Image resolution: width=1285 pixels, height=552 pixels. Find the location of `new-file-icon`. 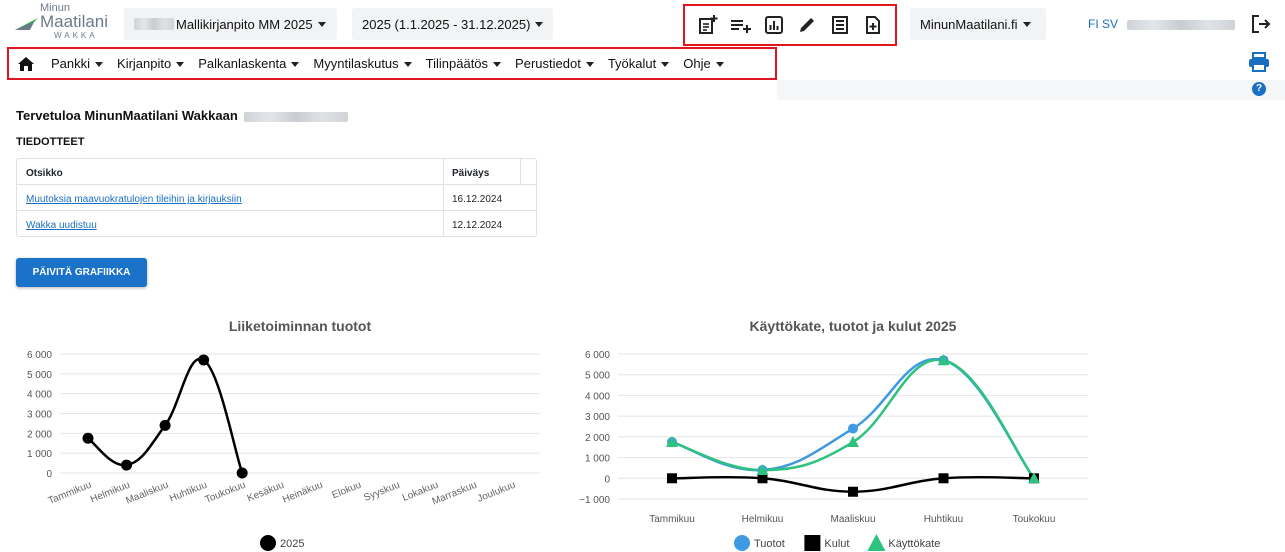

new-file-icon is located at coordinates (873, 25).